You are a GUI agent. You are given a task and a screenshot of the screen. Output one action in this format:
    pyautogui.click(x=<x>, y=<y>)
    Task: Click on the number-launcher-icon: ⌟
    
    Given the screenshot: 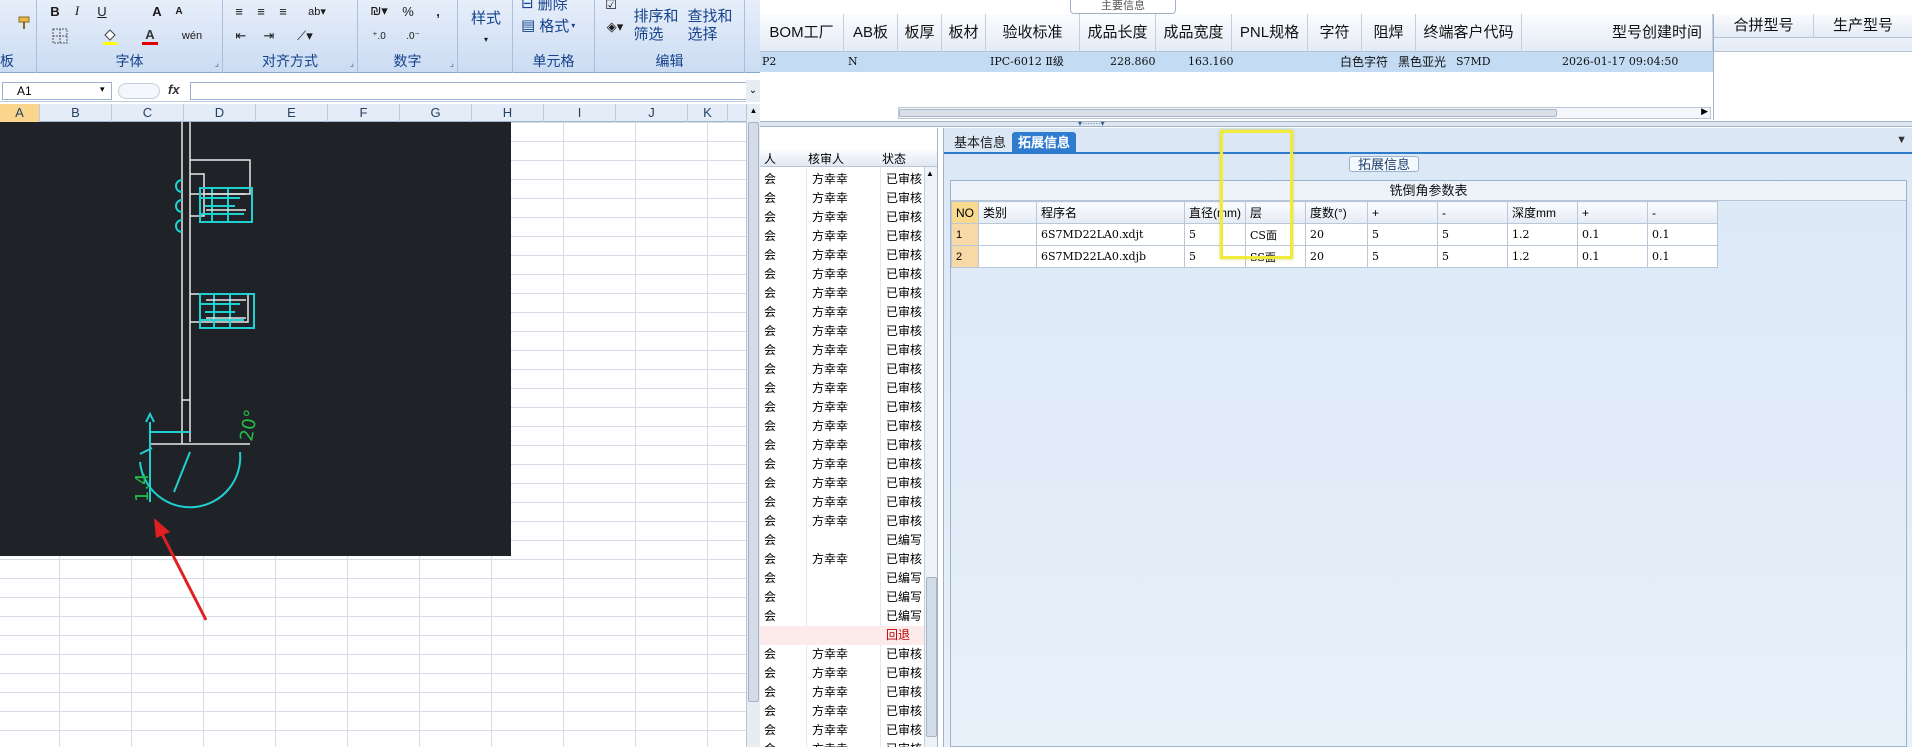 What is the action you would take?
    pyautogui.click(x=452, y=63)
    